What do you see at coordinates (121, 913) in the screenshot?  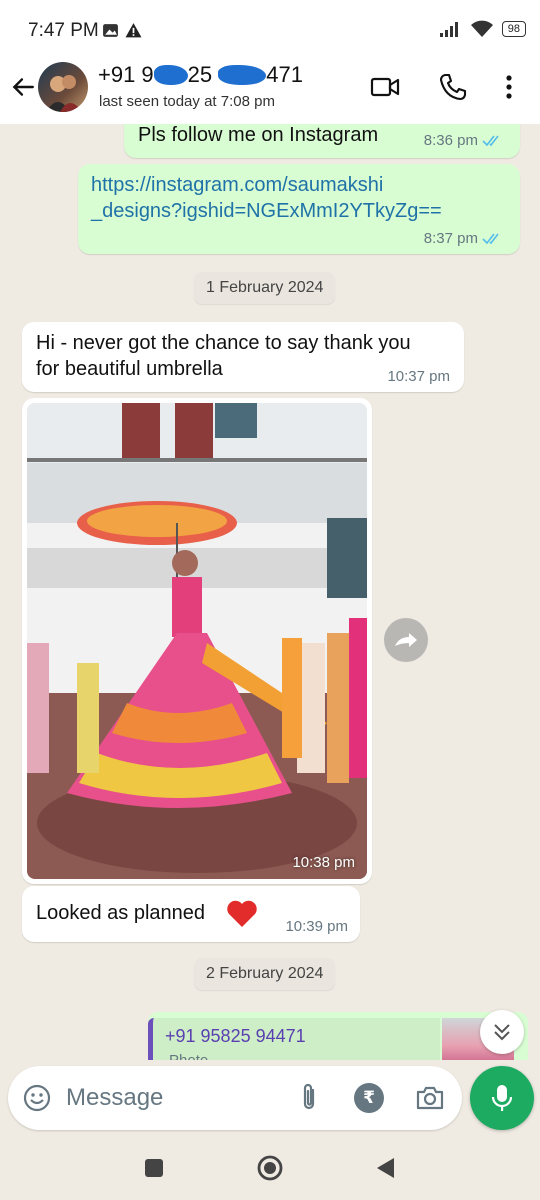 I see `message-text: Looked as planned` at bounding box center [121, 913].